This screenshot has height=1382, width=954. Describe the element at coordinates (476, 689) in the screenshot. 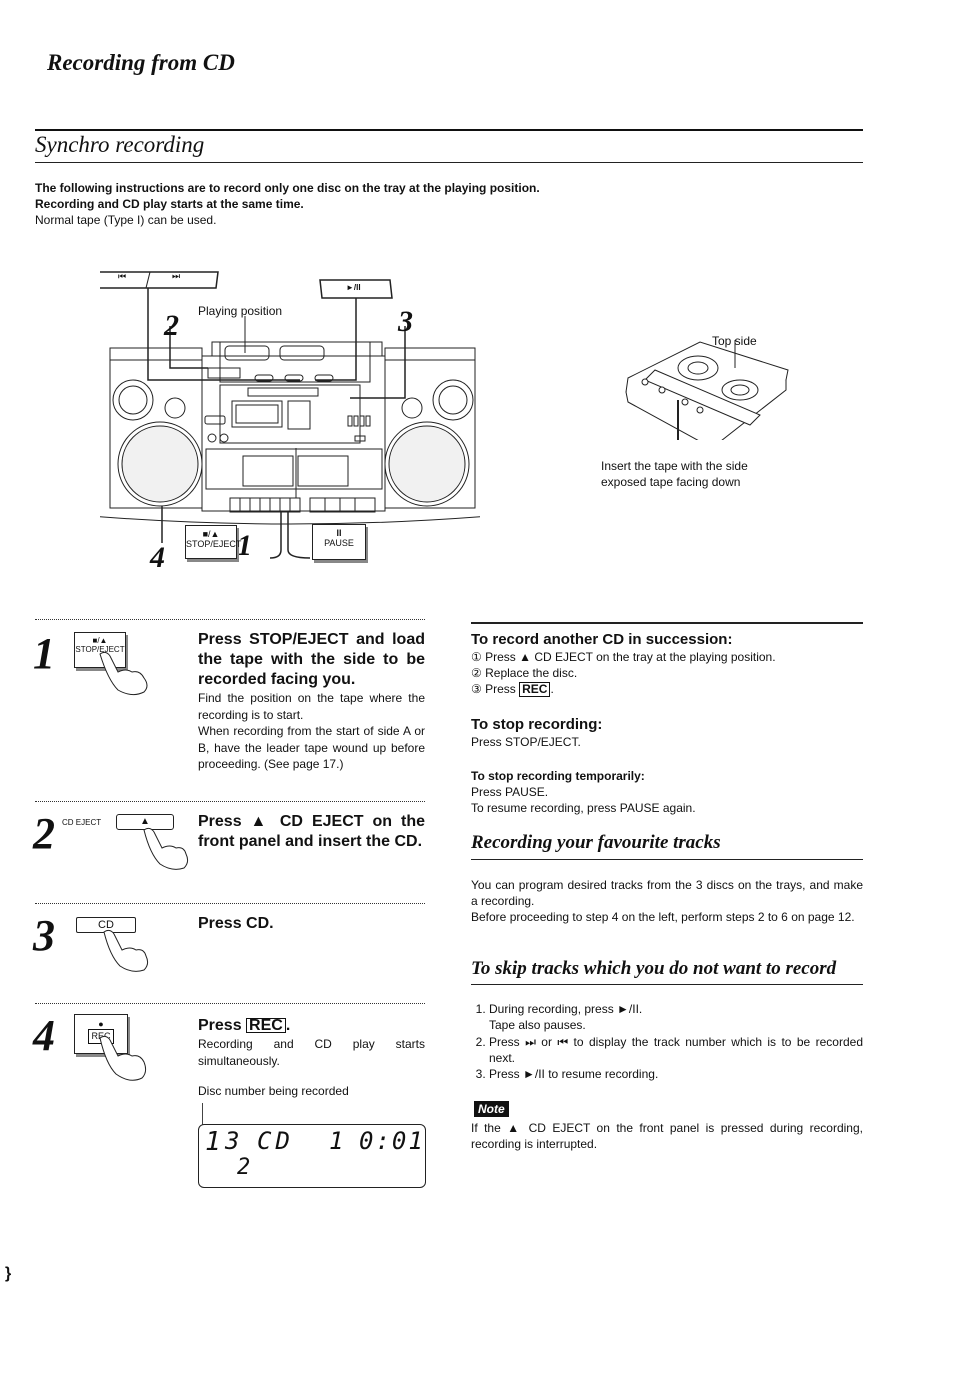

I see `circled-3: ③` at that location.